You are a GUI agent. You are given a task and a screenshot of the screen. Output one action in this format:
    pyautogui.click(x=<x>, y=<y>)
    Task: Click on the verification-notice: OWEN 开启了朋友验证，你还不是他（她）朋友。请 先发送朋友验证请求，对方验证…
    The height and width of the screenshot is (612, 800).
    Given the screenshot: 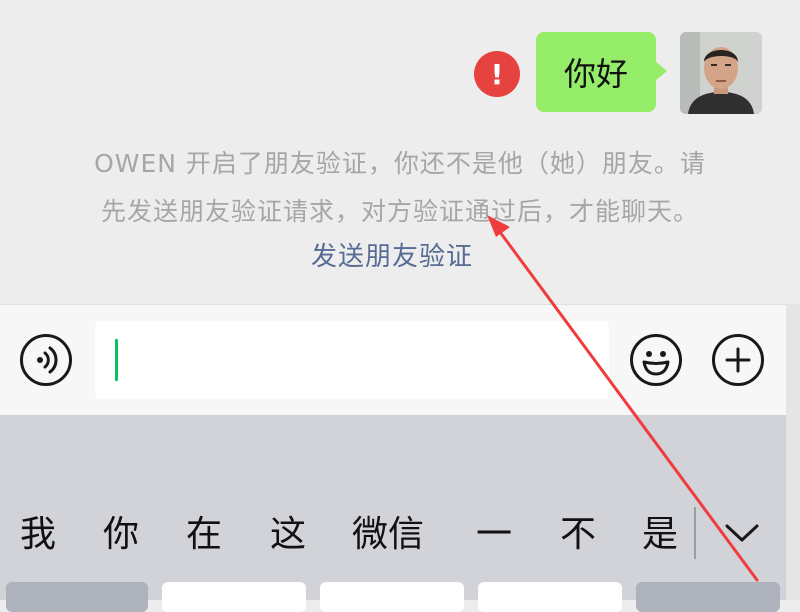 What is the action you would take?
    pyautogui.click(x=400, y=188)
    